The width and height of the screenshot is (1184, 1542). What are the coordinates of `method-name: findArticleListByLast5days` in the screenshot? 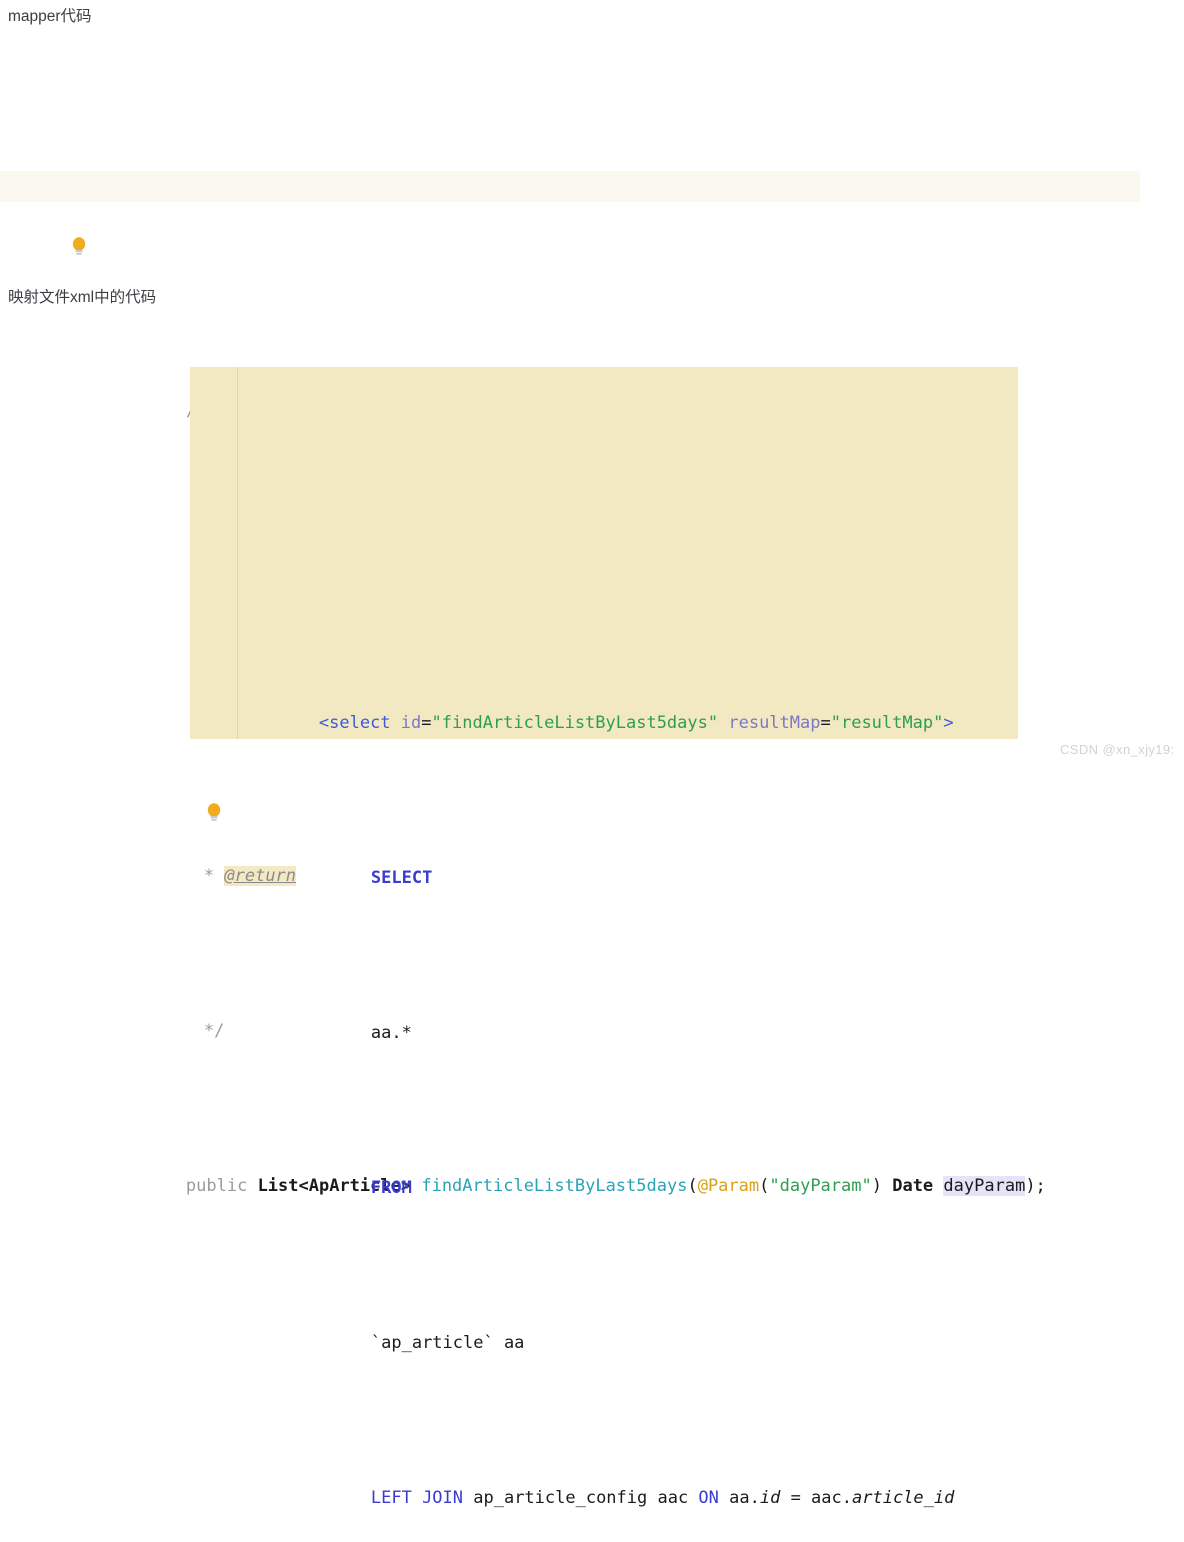 It's located at (554, 1186).